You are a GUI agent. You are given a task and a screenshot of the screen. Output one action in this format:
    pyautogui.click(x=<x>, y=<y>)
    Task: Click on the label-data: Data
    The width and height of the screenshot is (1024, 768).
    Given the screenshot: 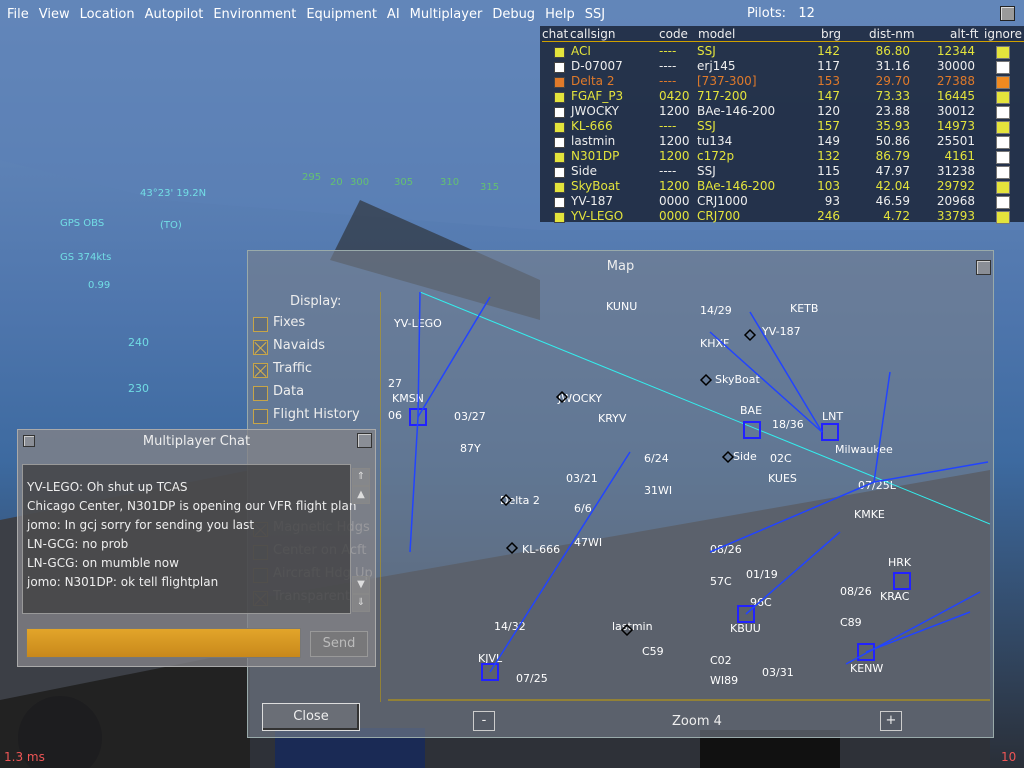 What is the action you would take?
    pyautogui.click(x=289, y=391)
    